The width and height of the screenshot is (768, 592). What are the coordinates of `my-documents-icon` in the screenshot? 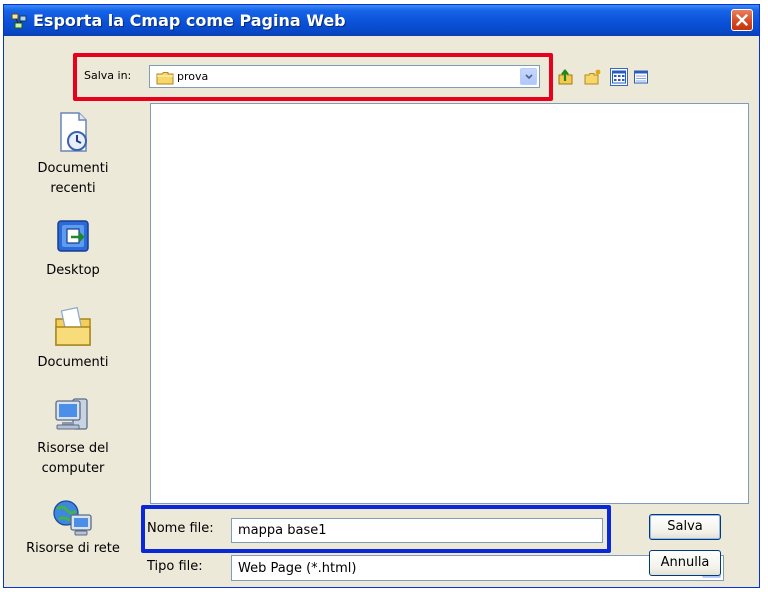 It's located at (73, 326).